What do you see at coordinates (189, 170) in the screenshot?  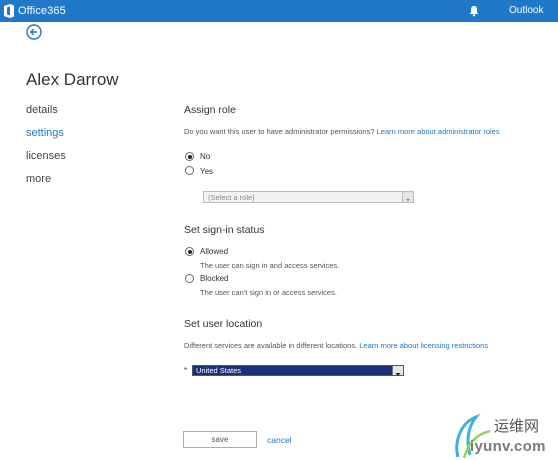 I see `role-yes-radio` at bounding box center [189, 170].